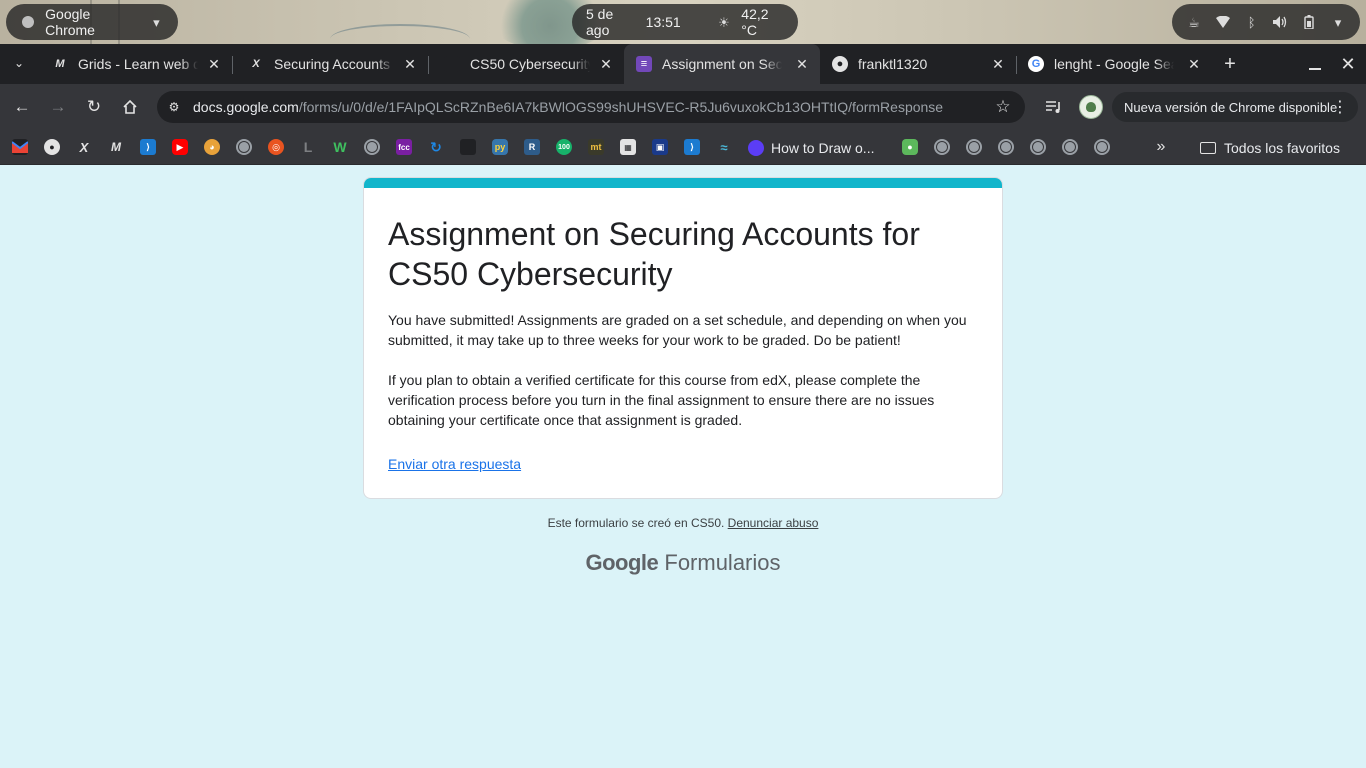  Describe the element at coordinates (1231, 107) in the screenshot. I see `update-label: Nueva versión de Chrome disponible` at that location.